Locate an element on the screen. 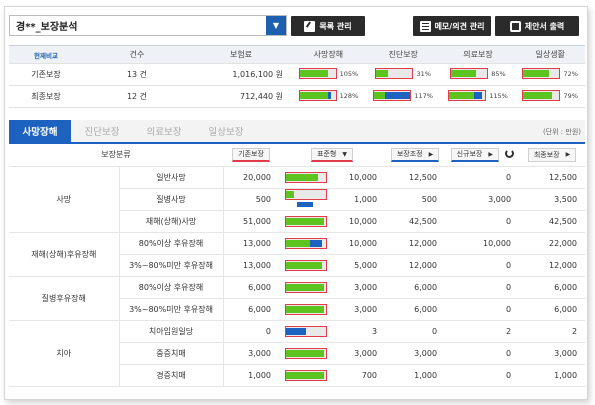 This screenshot has width=595, height=405. summary-bar-cell: 85% is located at coordinates (478, 74).